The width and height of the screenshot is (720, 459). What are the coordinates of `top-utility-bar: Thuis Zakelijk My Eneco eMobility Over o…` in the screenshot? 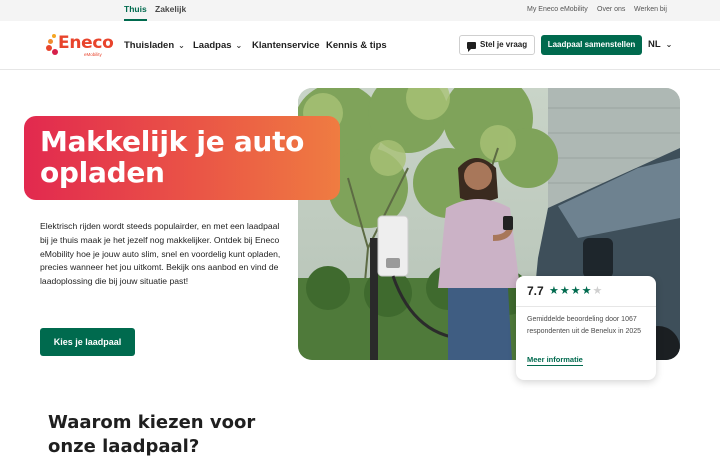 It's located at (360, 10).